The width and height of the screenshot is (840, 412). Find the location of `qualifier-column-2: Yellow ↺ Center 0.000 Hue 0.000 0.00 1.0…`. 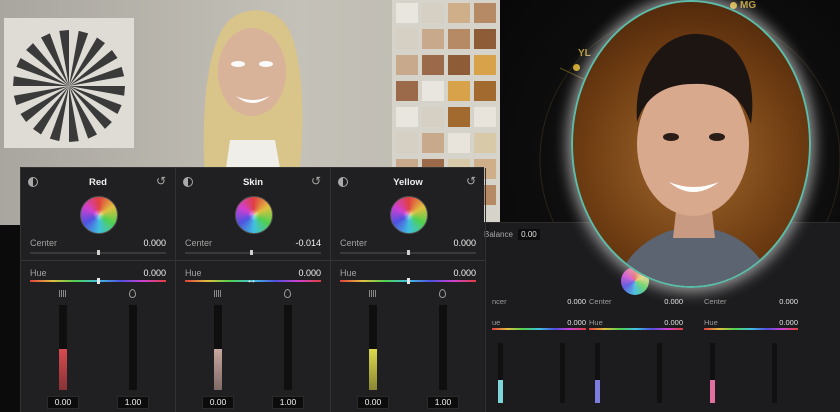

qualifier-column-2: Yellow ↺ Center 0.000 Hue 0.000 0.00 1.0… is located at coordinates (408, 290).